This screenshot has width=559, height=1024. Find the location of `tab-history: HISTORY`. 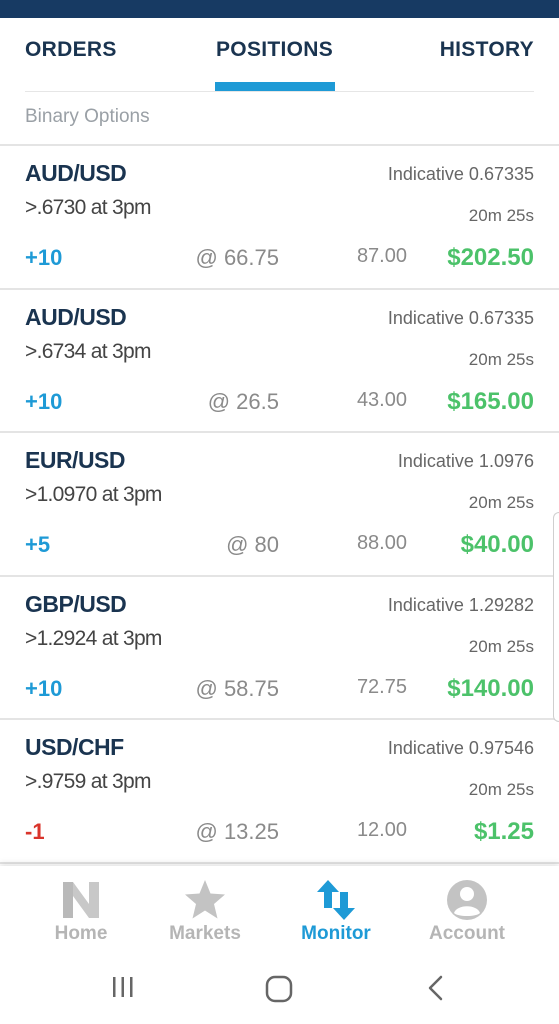

tab-history: HISTORY is located at coordinates (487, 50).